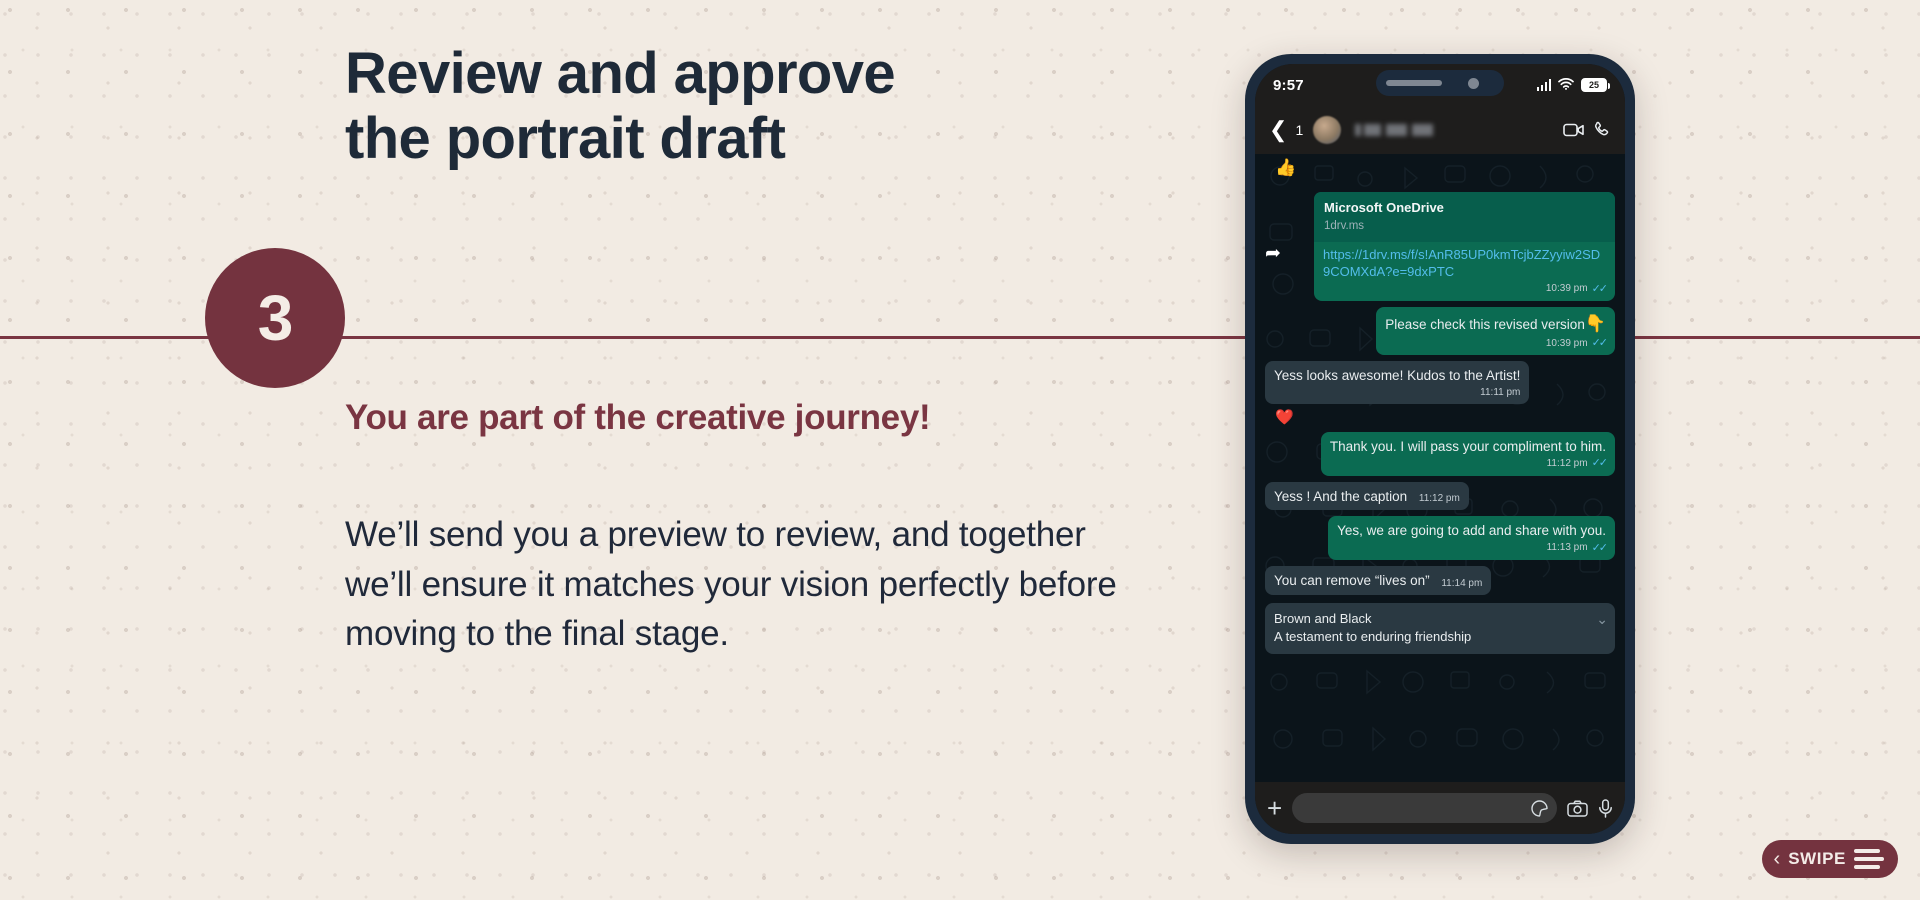 The height and width of the screenshot is (900, 1920). Describe the element at coordinates (1286, 167) in the screenshot. I see `thumbs-up-emoji-icon: 👍` at that location.